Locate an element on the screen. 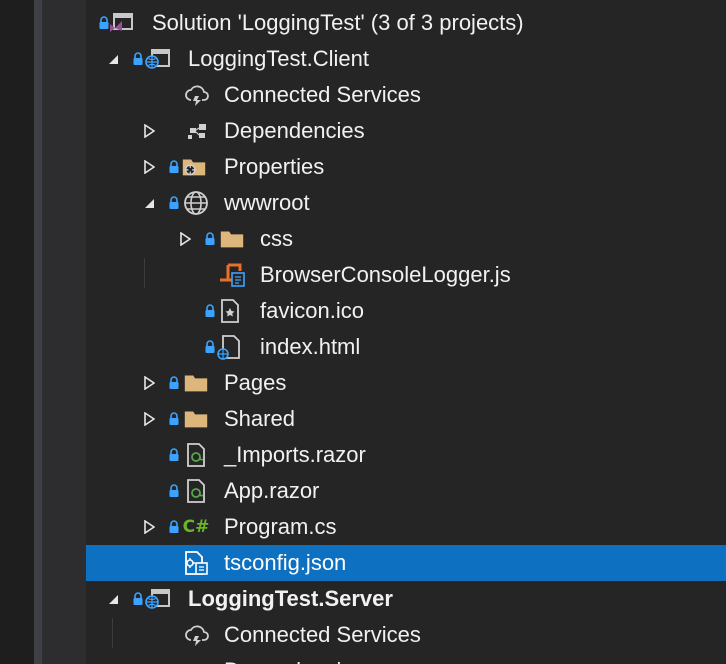 The width and height of the screenshot is (726, 664). solution-label: Solution 'LoggingTest' (3 of 3 projects) is located at coordinates (338, 22).